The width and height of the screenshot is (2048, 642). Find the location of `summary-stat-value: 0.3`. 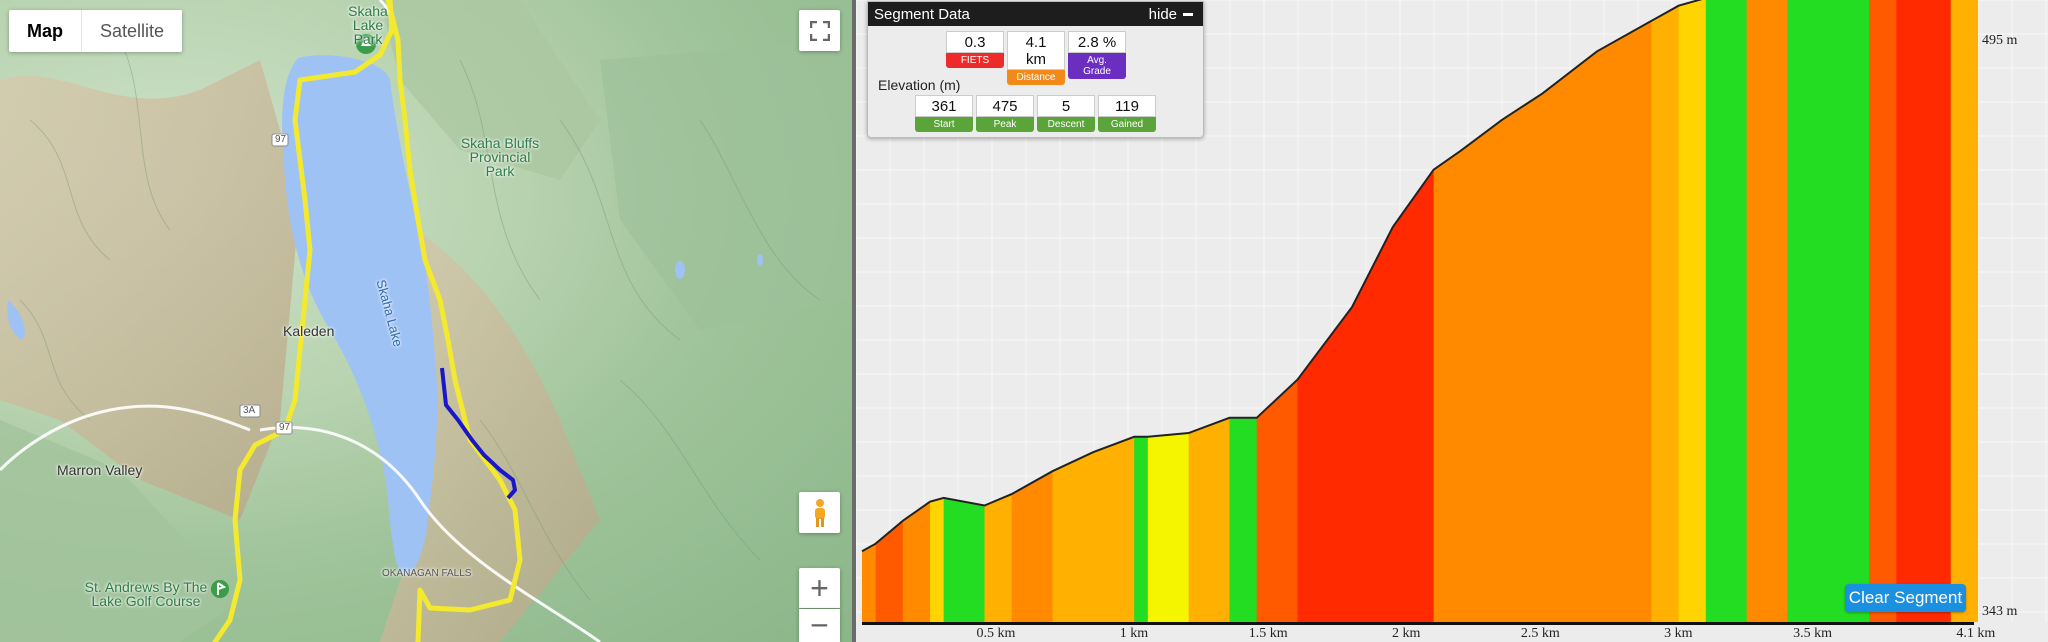

summary-stat-value: 0.3 is located at coordinates (975, 42).